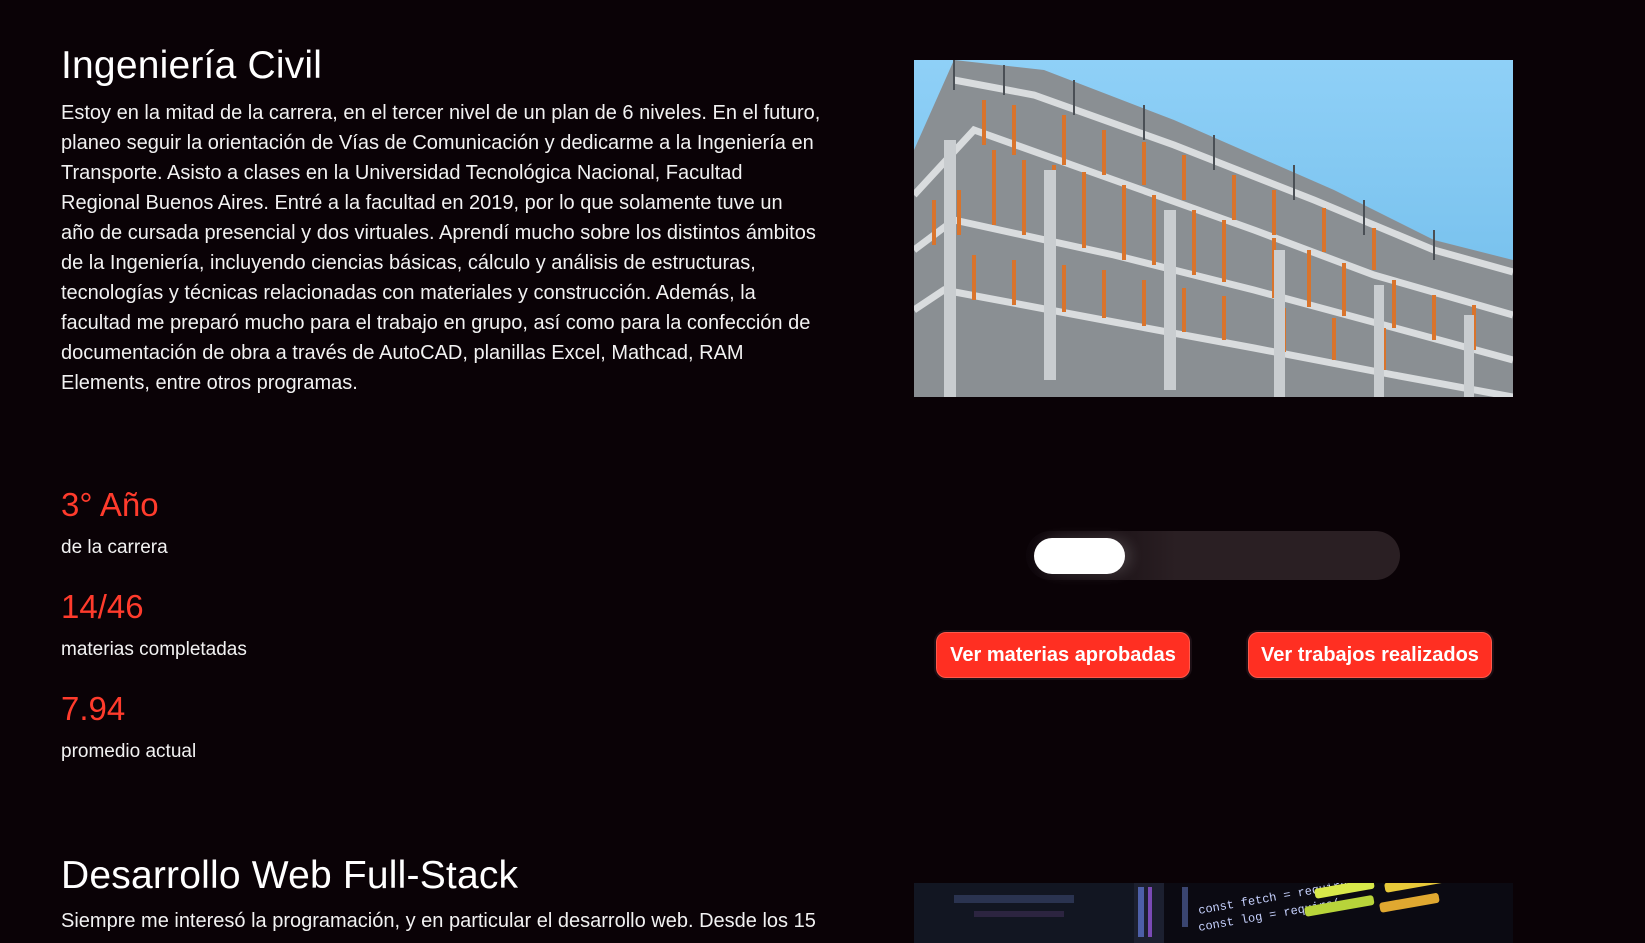 The width and height of the screenshot is (1645, 943). What do you see at coordinates (1213, 228) in the screenshot?
I see `construction-building-image` at bounding box center [1213, 228].